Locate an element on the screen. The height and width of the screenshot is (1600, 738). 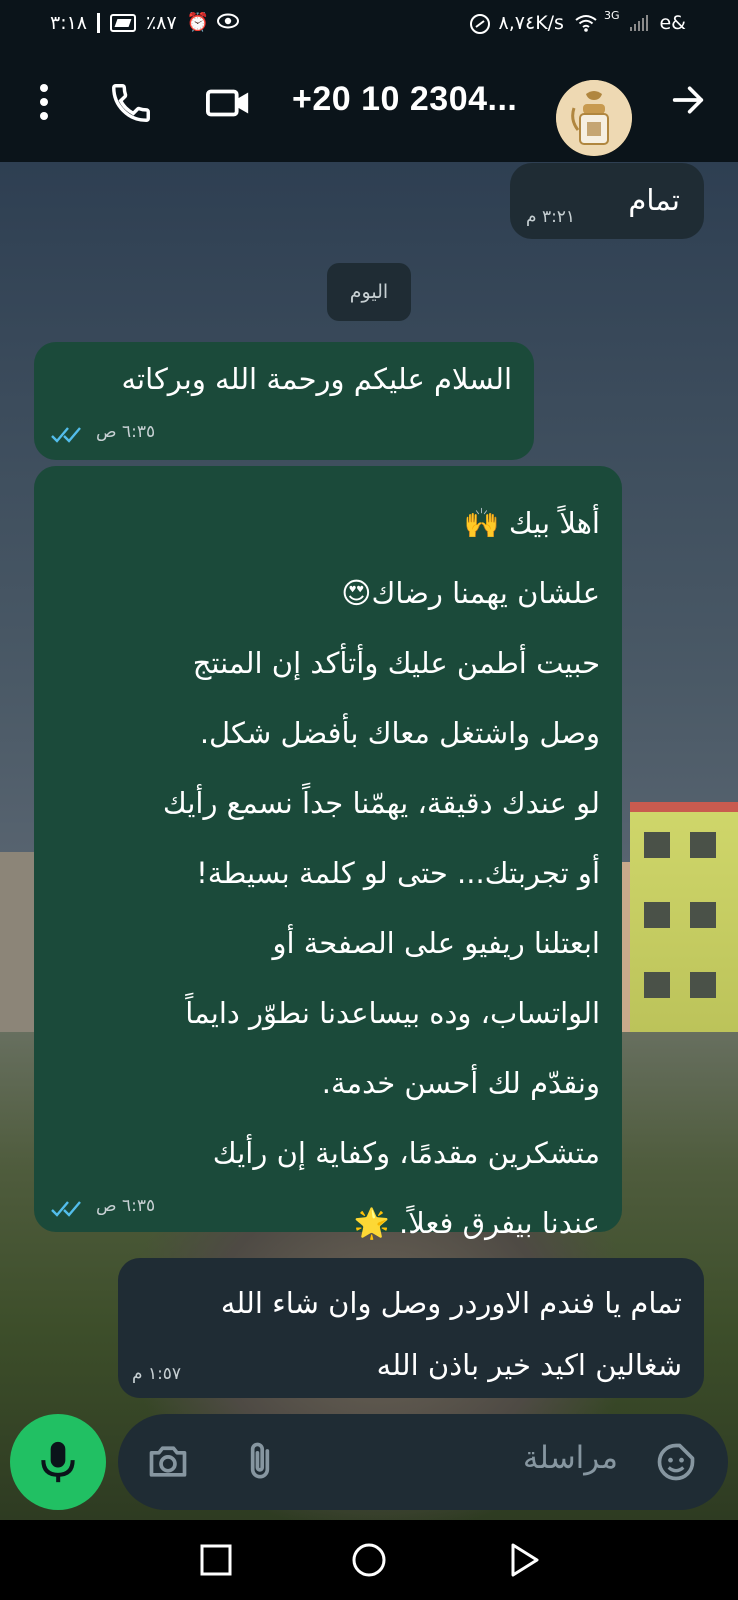
system-nav-bar is located at coordinates (369, 1560).